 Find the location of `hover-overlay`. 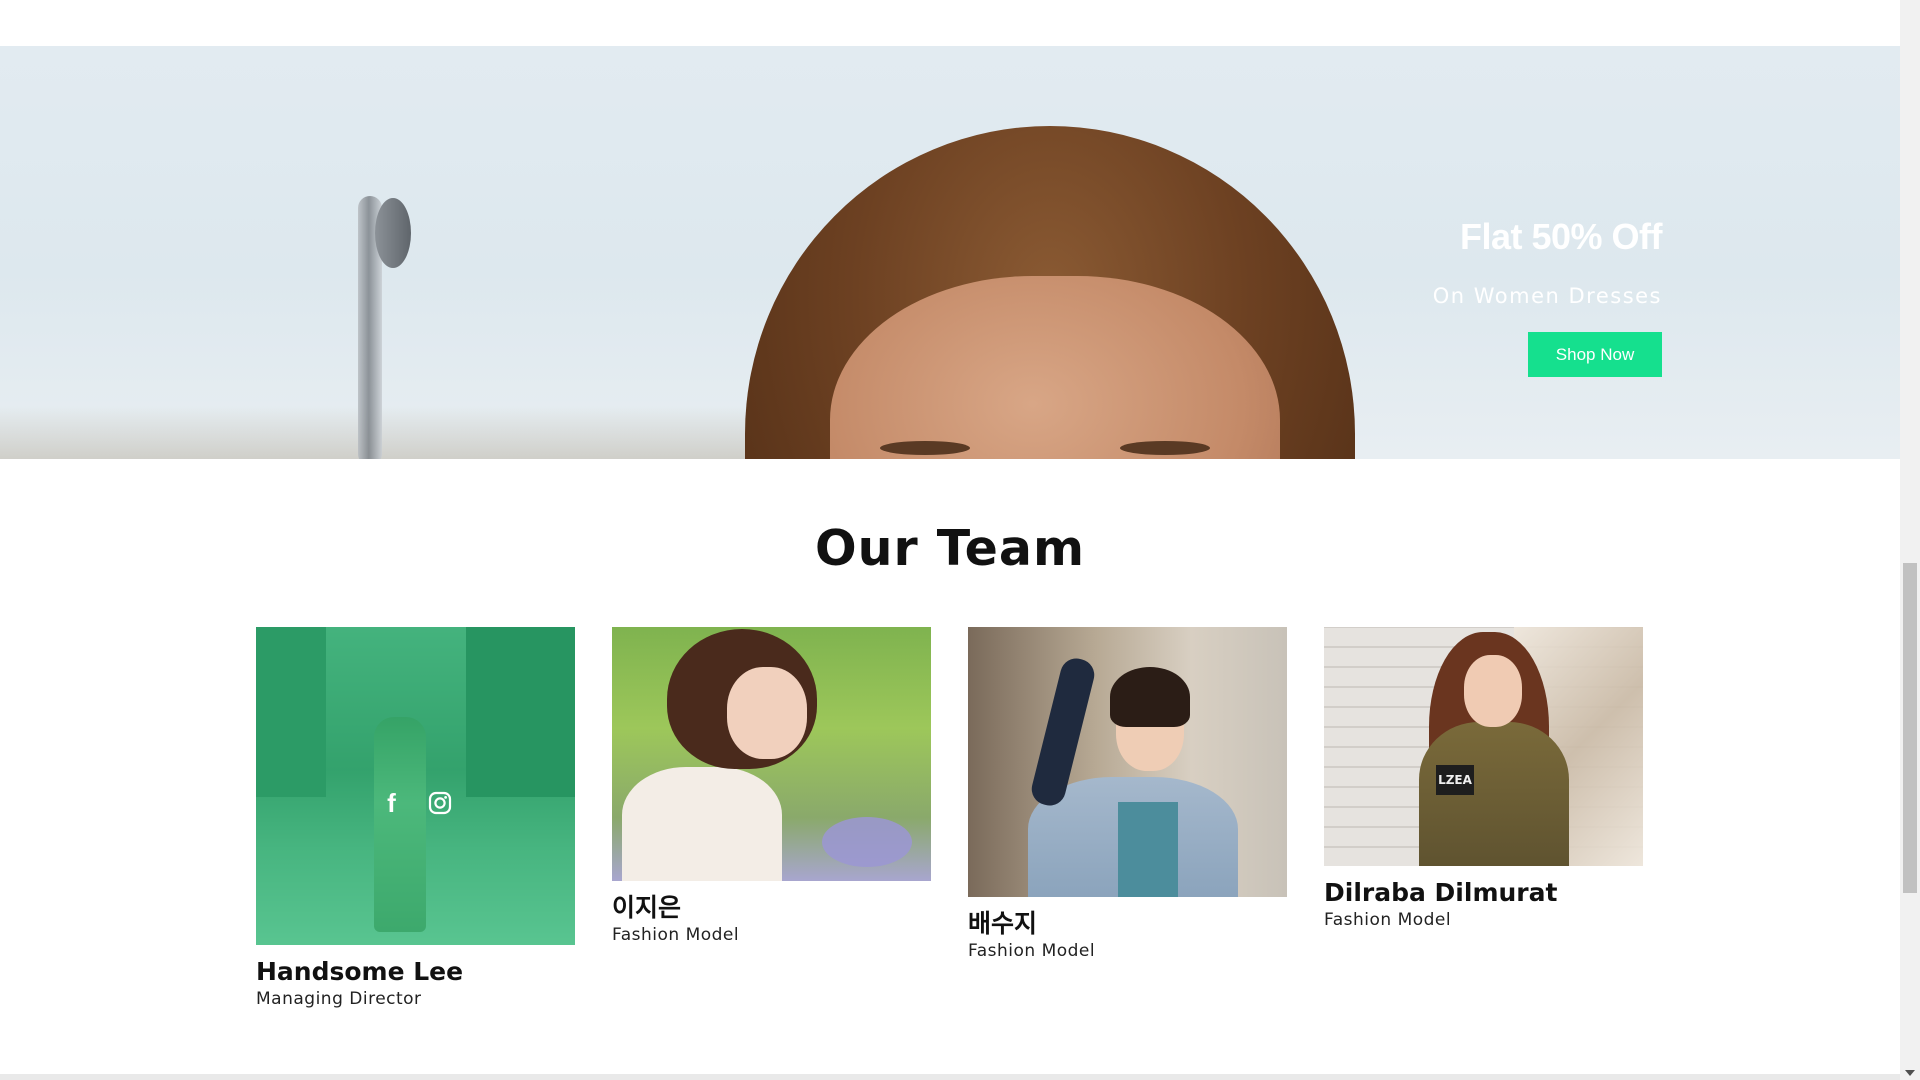

hover-overlay is located at coordinates (415, 786).